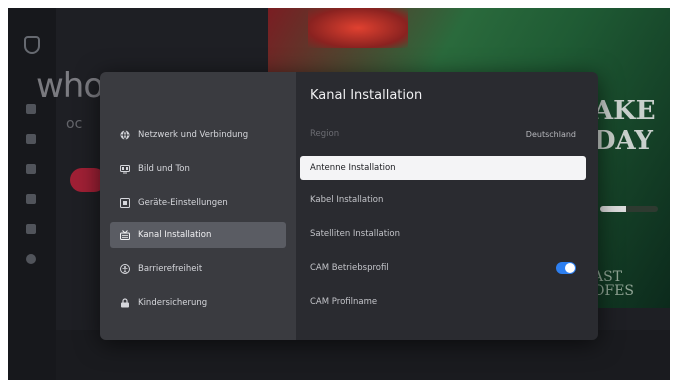 The width and height of the screenshot is (679, 387). What do you see at coordinates (193, 135) in the screenshot?
I see `menu-item-label: Netzwerk und Verbindung` at bounding box center [193, 135].